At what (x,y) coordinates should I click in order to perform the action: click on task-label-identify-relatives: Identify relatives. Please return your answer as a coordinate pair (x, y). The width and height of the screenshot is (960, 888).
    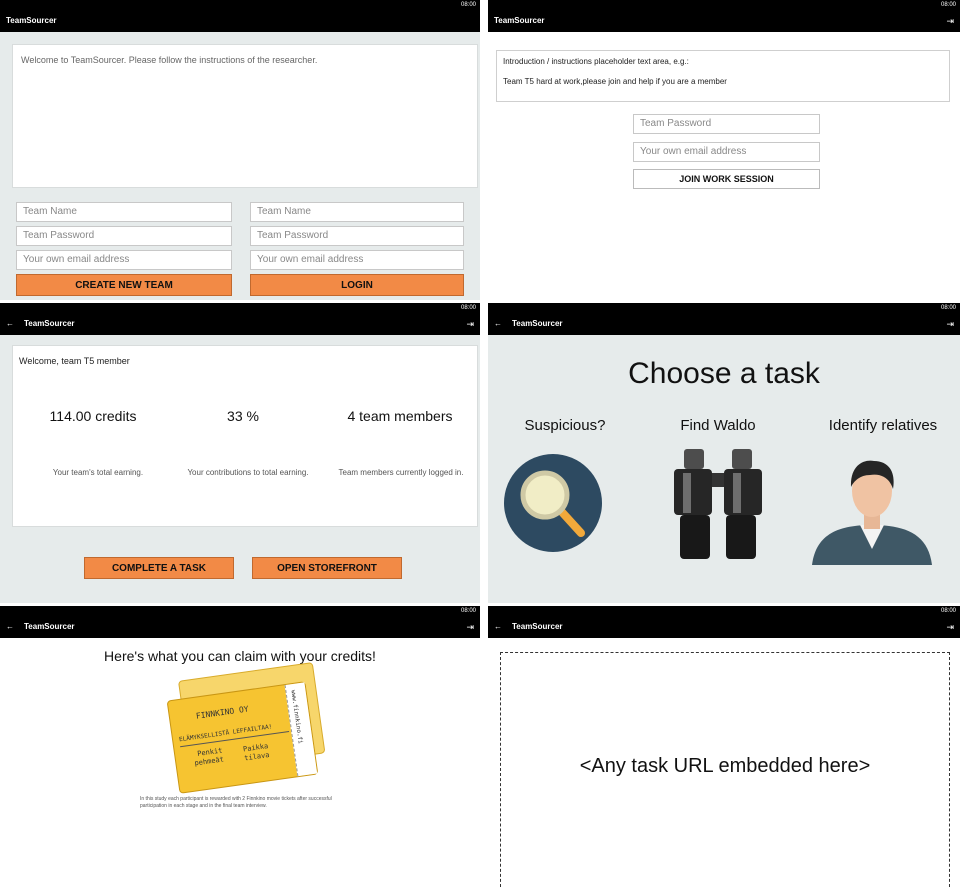
    Looking at the image, I should click on (883, 425).